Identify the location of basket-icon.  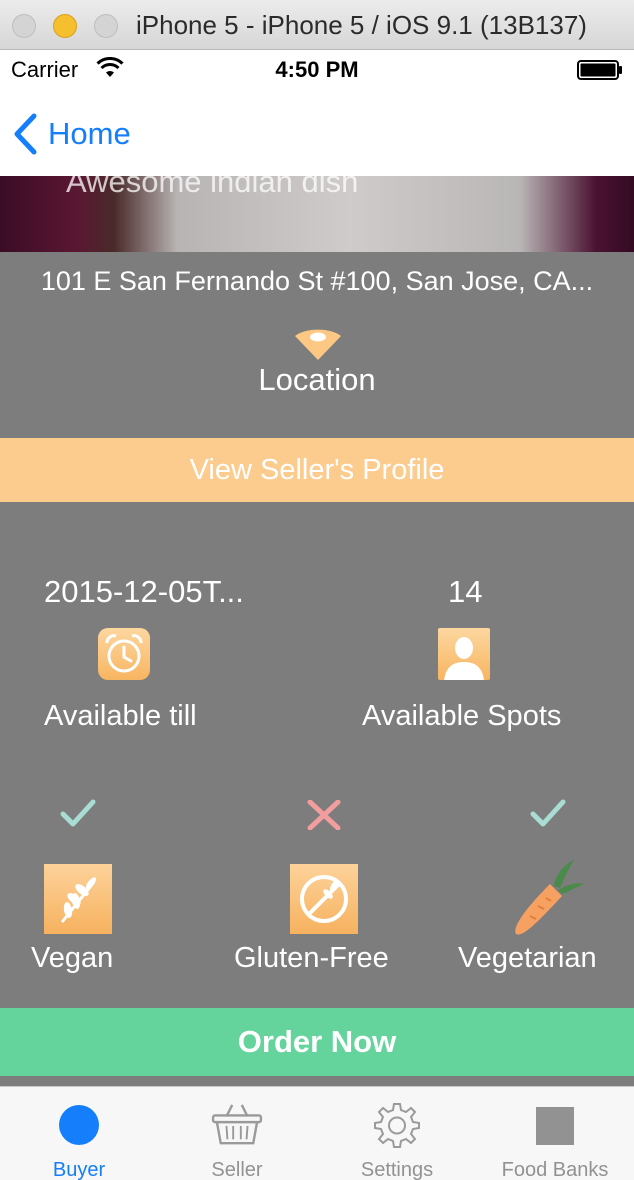
(237, 1124).